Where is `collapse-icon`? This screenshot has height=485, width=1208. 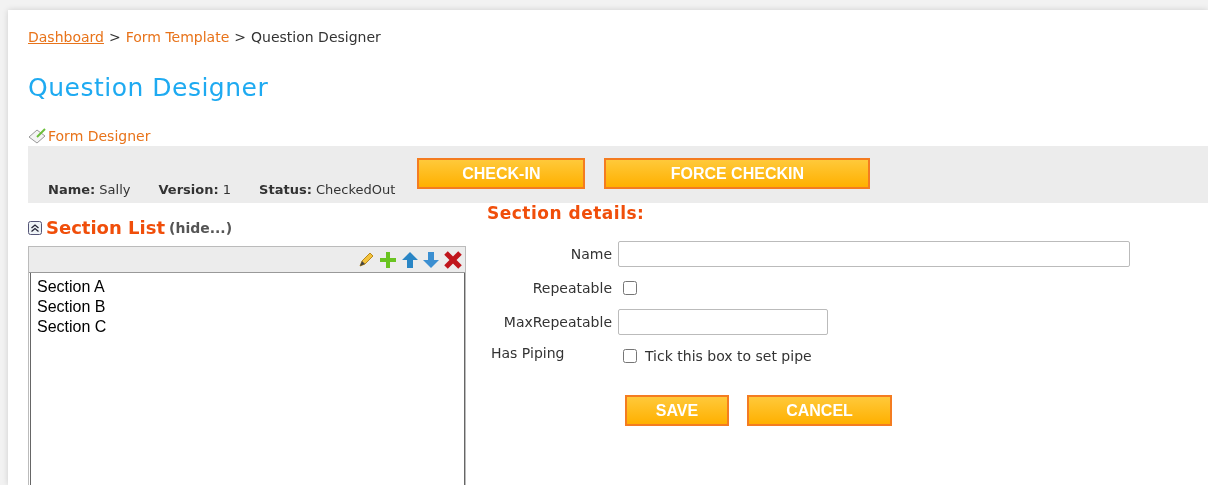 collapse-icon is located at coordinates (35, 227).